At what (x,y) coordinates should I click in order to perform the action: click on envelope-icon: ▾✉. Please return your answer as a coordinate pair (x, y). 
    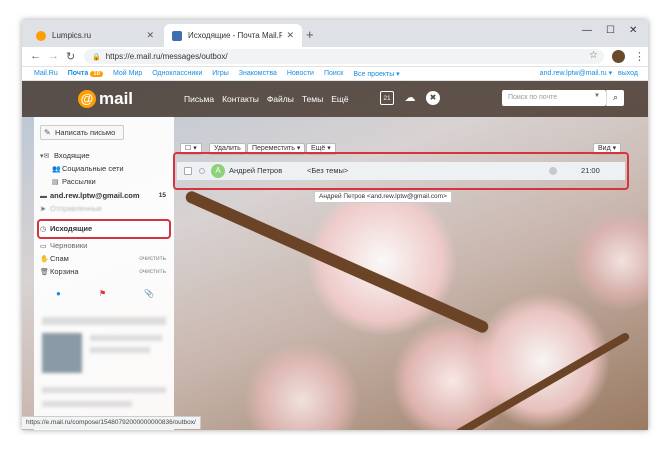
    Looking at the image, I should click on (45, 156).